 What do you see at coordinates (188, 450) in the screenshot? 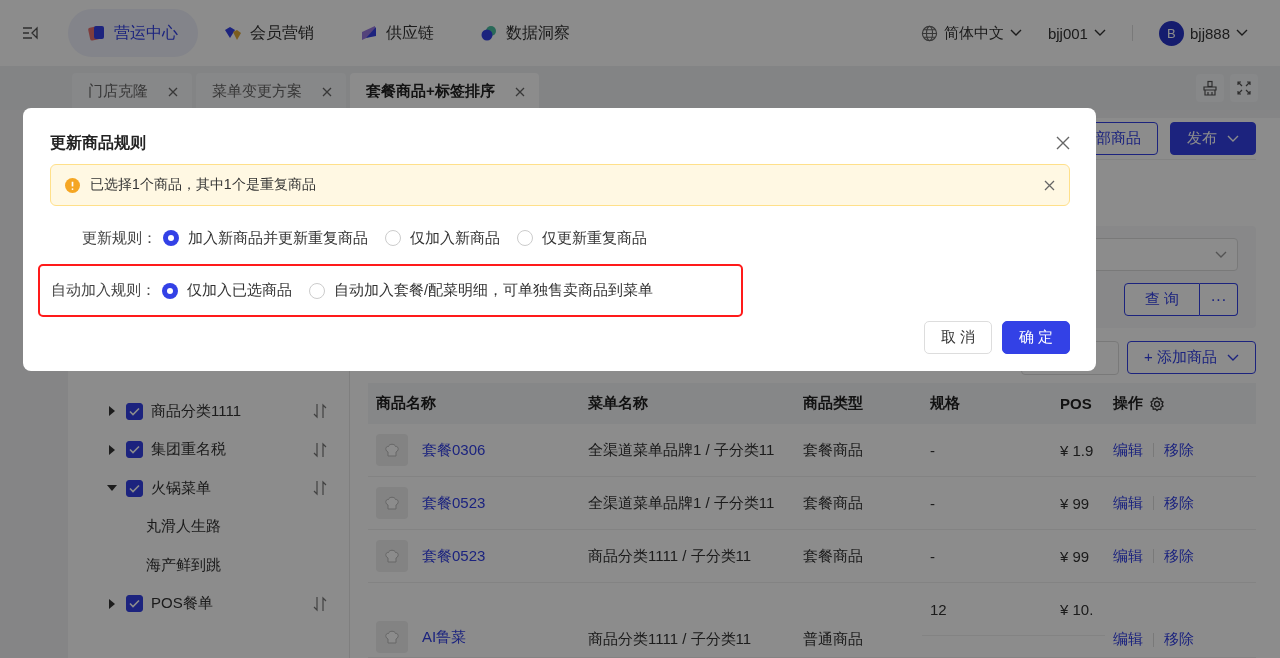
I see `tree-item: 集团重名税` at bounding box center [188, 450].